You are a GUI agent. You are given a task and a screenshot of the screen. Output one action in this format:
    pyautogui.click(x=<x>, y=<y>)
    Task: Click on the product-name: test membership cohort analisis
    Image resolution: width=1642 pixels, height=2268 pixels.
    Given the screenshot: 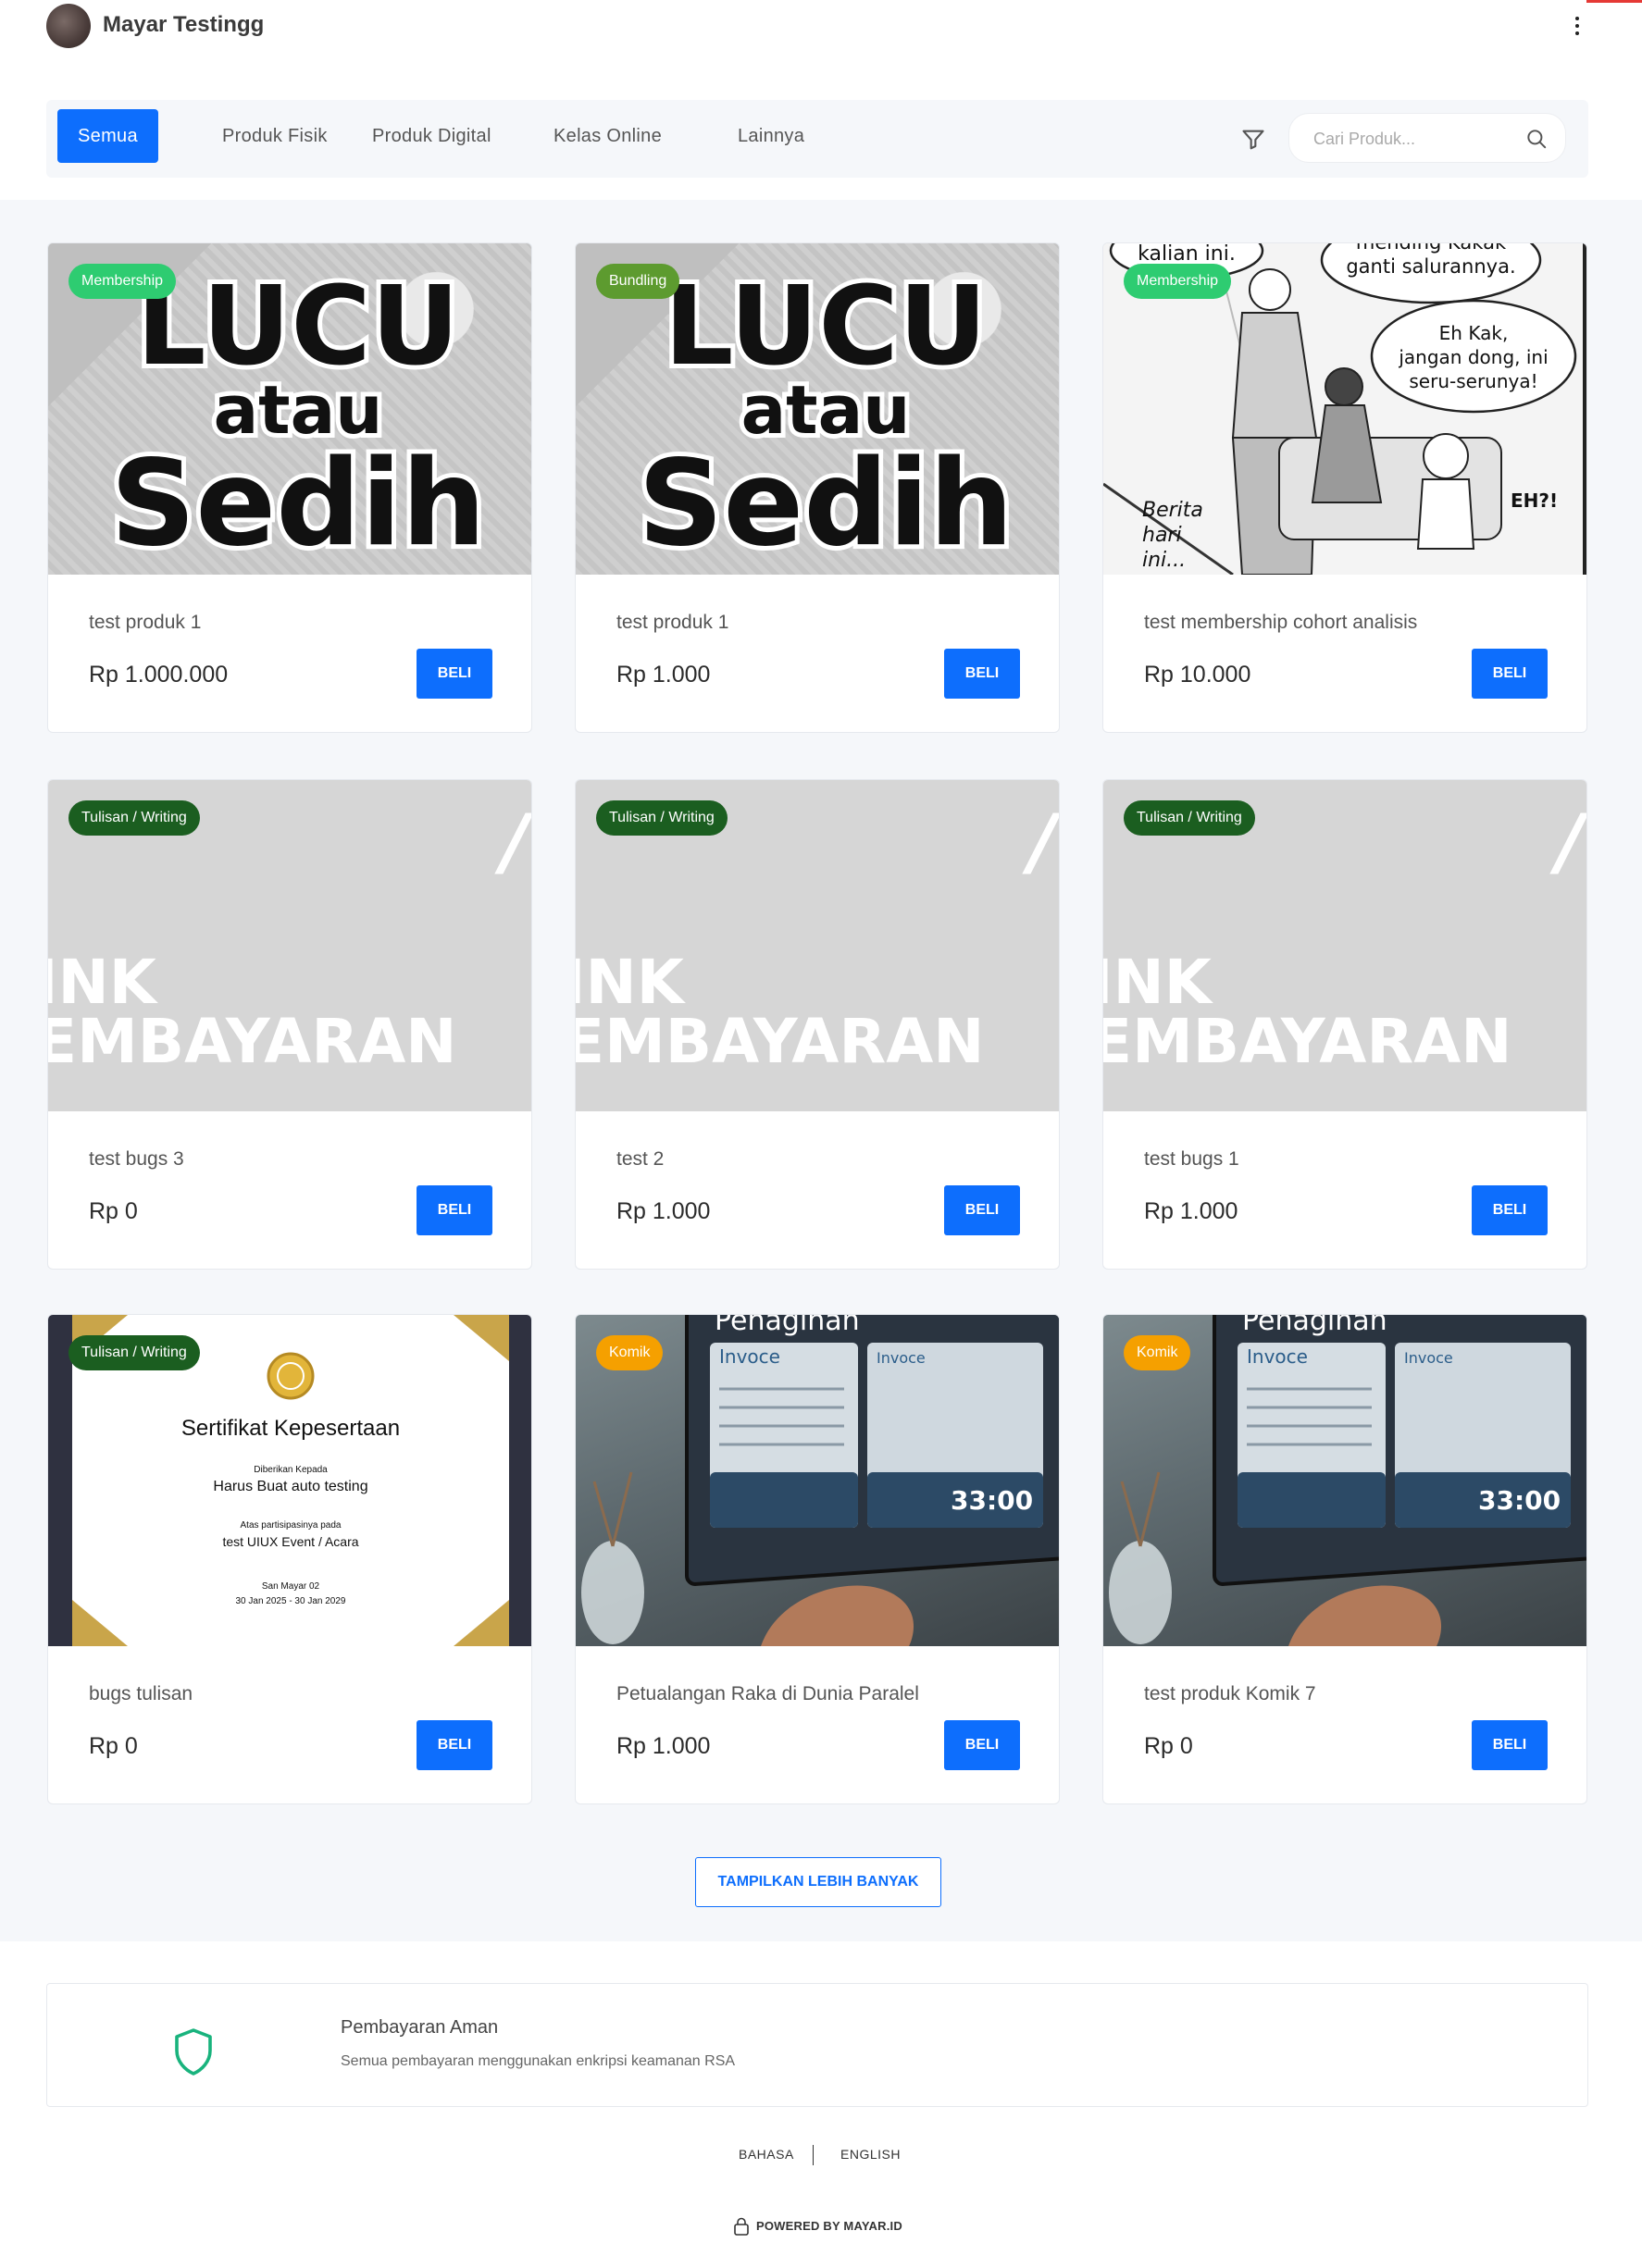 What is the action you would take?
    pyautogui.click(x=1280, y=623)
    